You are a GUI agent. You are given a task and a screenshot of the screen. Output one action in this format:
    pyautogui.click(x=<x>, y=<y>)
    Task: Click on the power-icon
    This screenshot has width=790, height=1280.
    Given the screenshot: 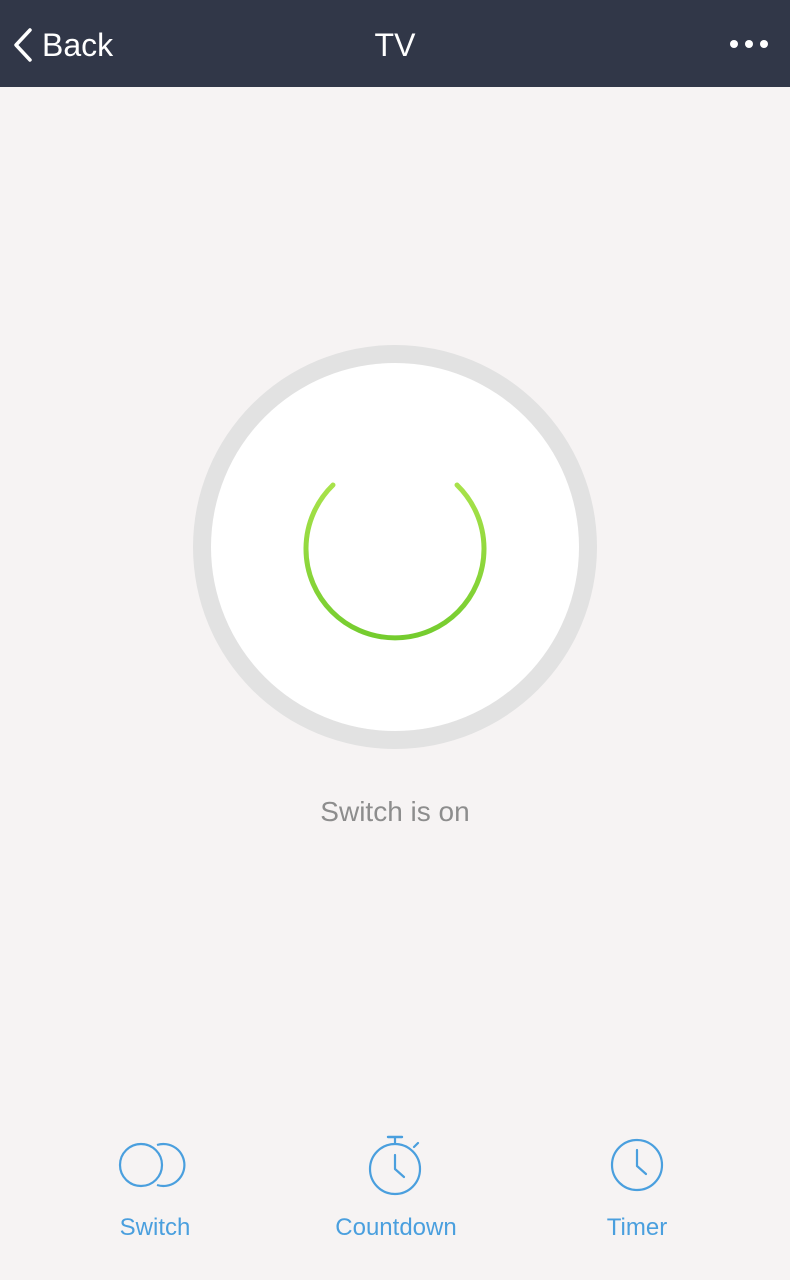 What is the action you would take?
    pyautogui.click(x=395, y=547)
    